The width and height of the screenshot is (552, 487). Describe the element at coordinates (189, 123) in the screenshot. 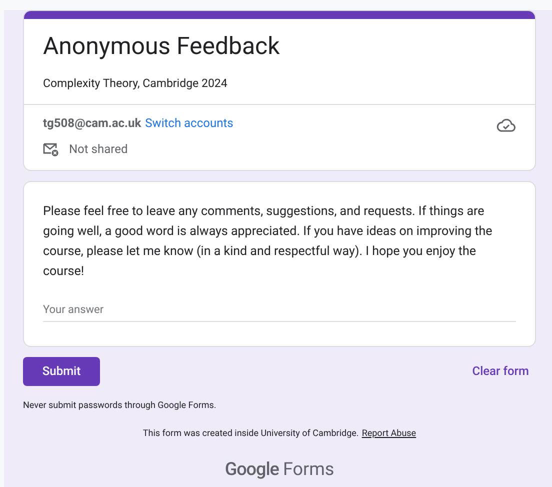

I see `switch-accounts-link: Switch accounts` at that location.